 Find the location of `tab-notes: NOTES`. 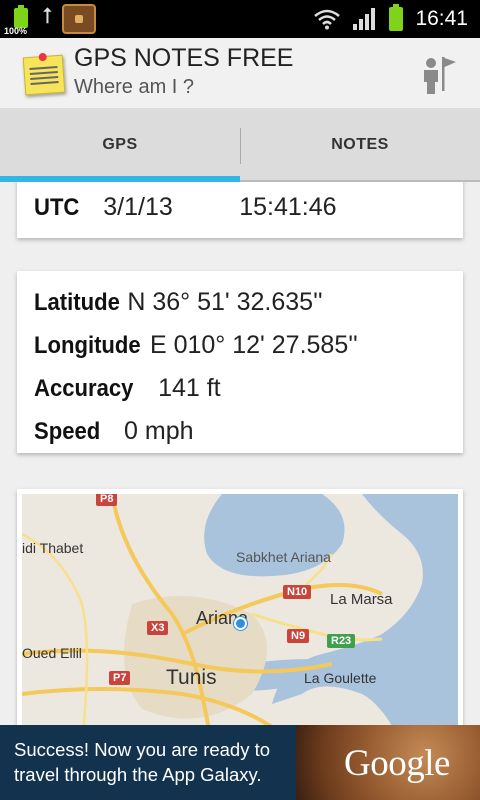

tab-notes: NOTES is located at coordinates (360, 145).